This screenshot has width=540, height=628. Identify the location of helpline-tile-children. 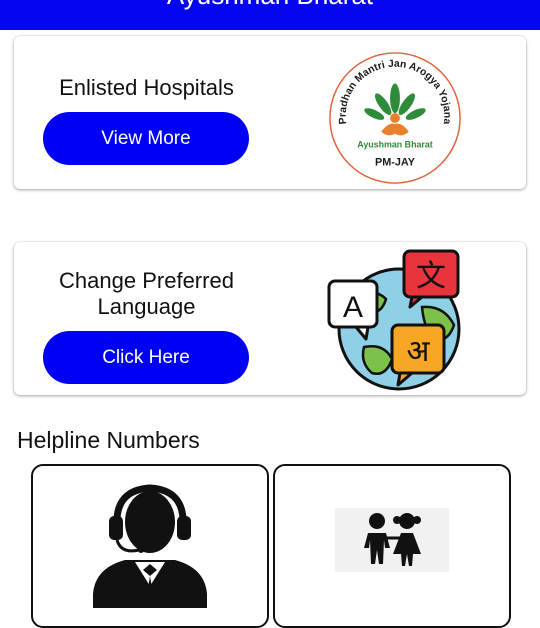
(392, 546).